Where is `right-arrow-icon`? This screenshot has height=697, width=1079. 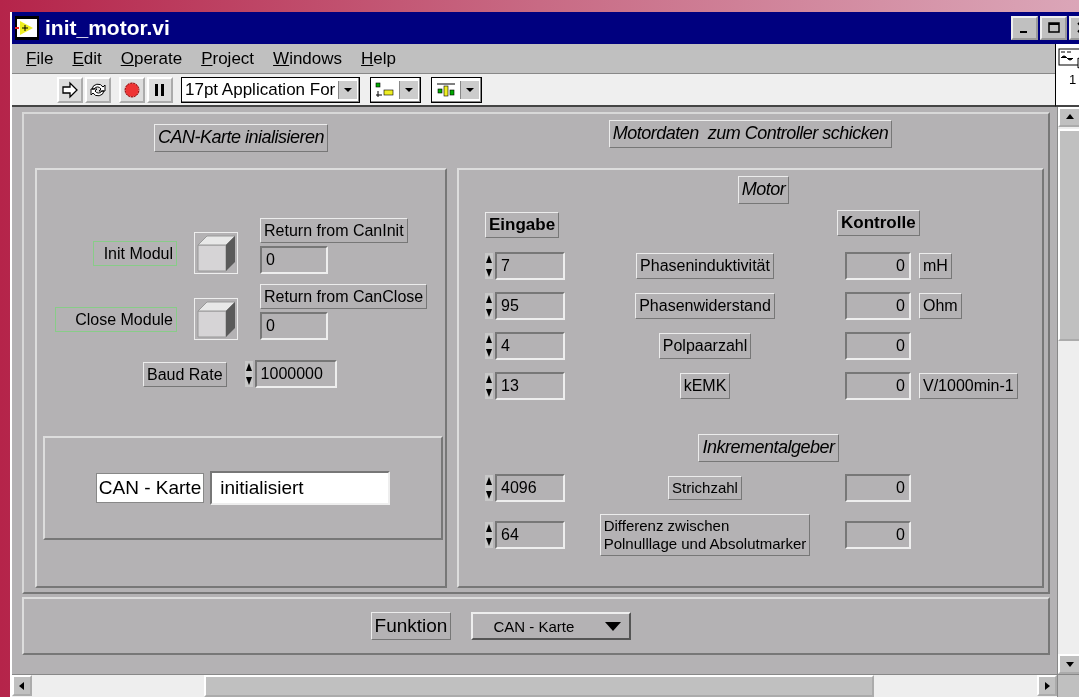
right-arrow-icon is located at coordinates (1047, 685).